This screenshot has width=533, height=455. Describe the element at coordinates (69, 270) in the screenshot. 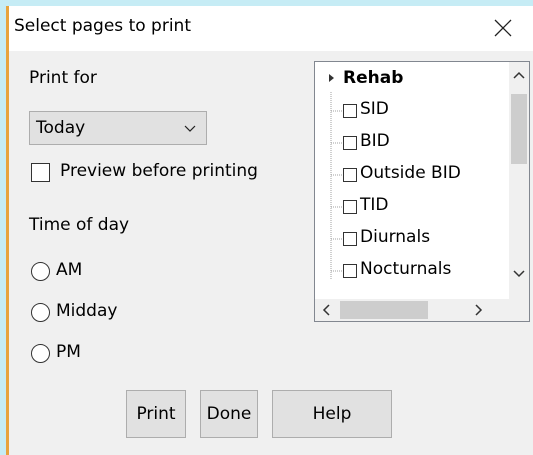

I see `radio-am-label: AM` at that location.